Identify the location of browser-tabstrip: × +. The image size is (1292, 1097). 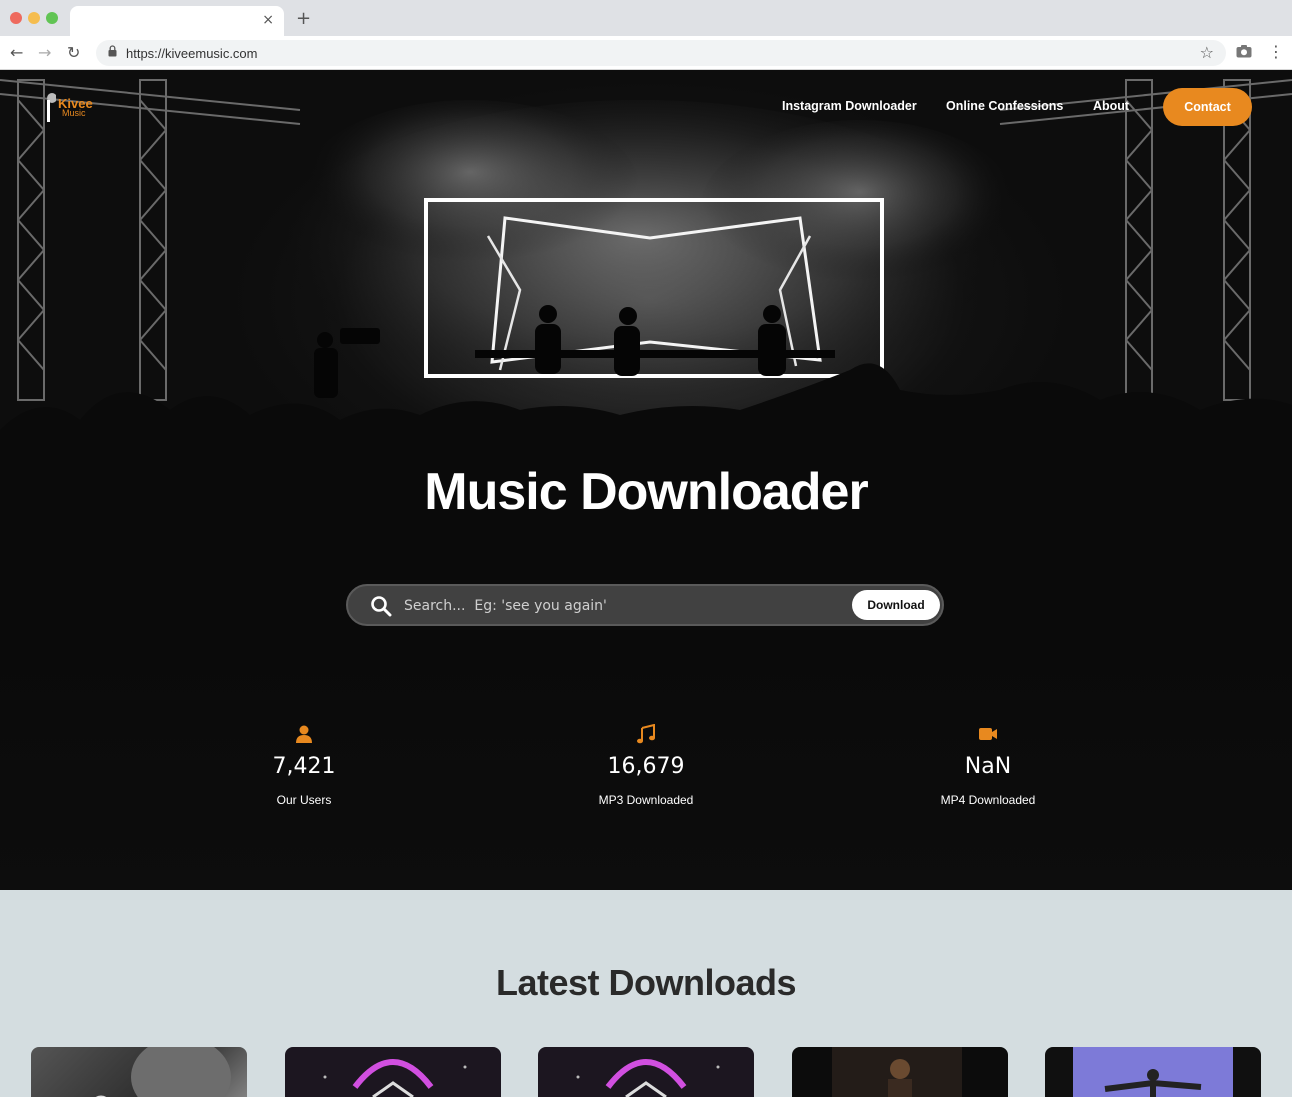
(646, 18).